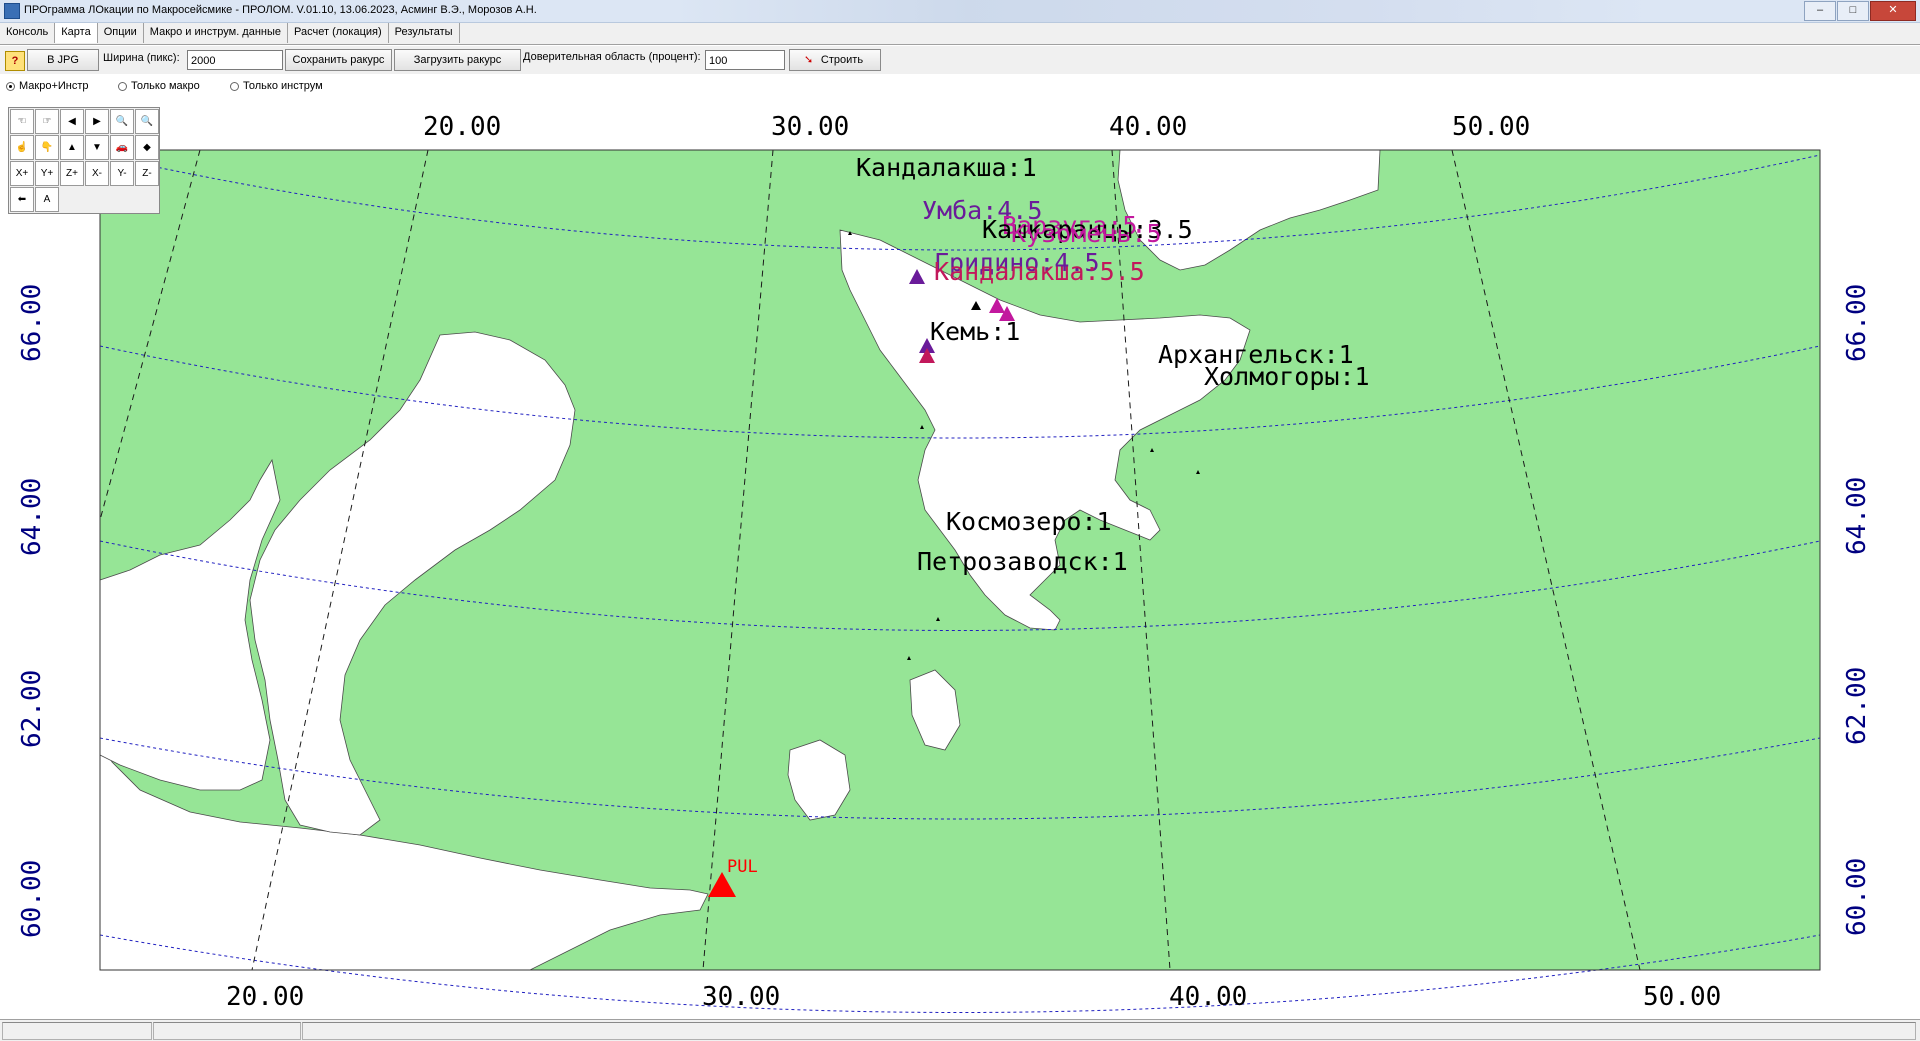 Image resolution: width=1920 pixels, height=1041 pixels. I want to click on tab-options: Опции, so click(121, 33).